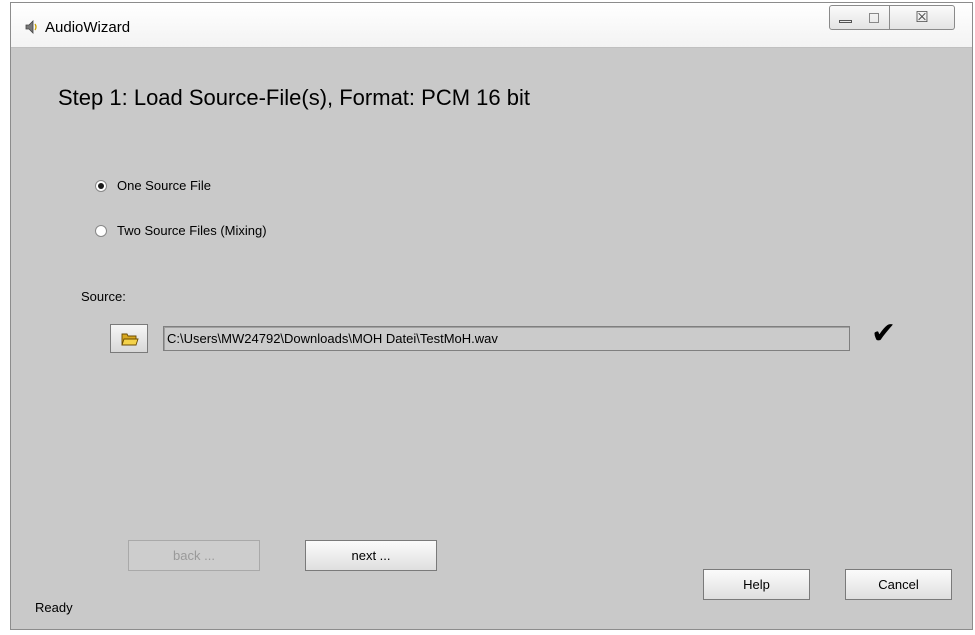 The image size is (975, 635). I want to click on close-icon: ☒, so click(922, 17).